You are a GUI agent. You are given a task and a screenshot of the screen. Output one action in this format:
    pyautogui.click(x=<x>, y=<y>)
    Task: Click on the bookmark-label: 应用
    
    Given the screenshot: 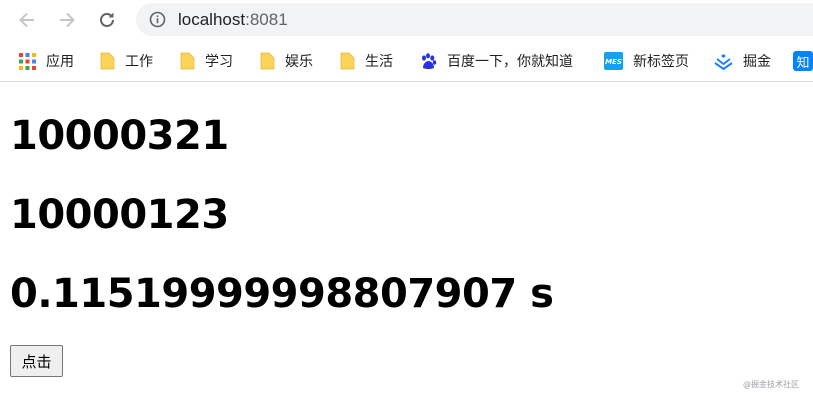 What is the action you would take?
    pyautogui.click(x=60, y=62)
    